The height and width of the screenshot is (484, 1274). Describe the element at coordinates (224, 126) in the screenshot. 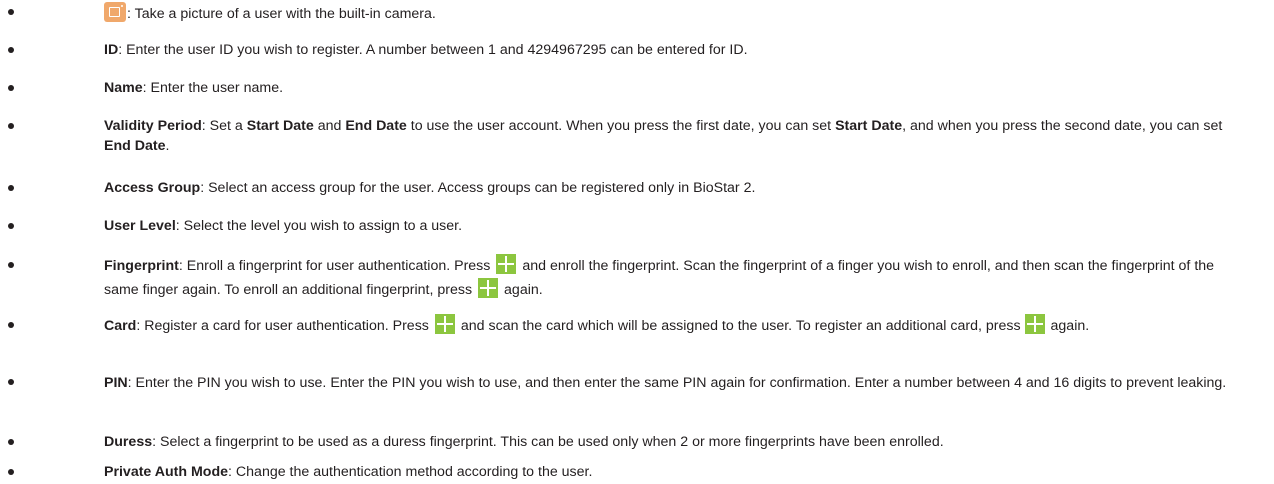

I see `validity-text-1: : Set a` at that location.